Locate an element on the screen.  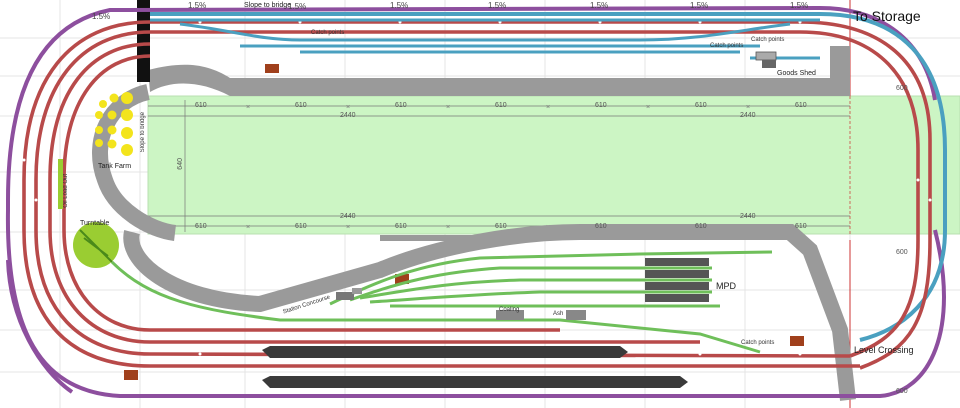
goods-shed-ramp is located at coordinates (769, 64).